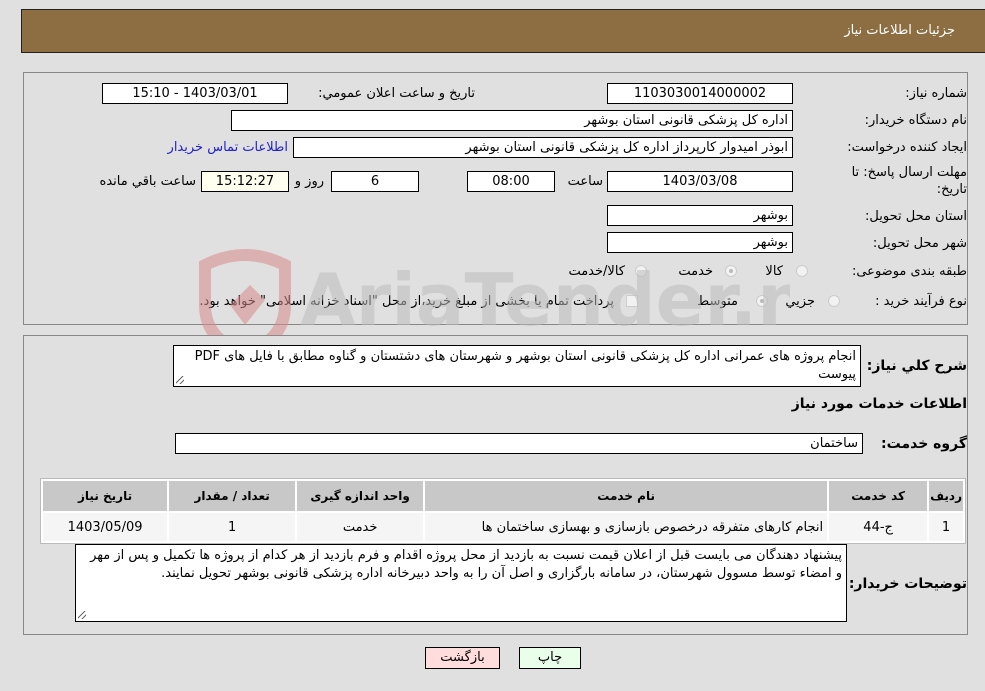 Image resolution: width=985 pixels, height=691 pixels. I want to click on treasury-checkbox, so click(632, 301).